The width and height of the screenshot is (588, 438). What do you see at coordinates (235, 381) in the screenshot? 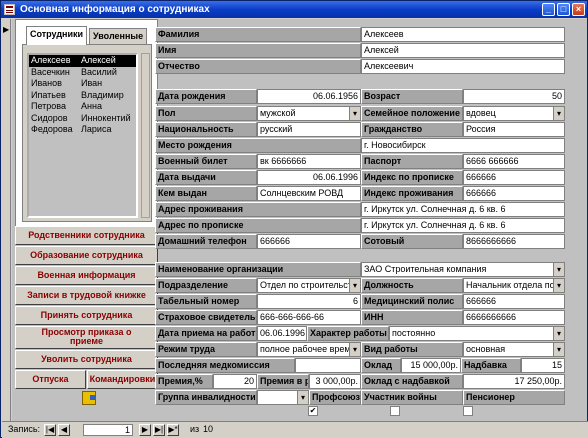
I see `premium-pct-field: 20` at bounding box center [235, 381].